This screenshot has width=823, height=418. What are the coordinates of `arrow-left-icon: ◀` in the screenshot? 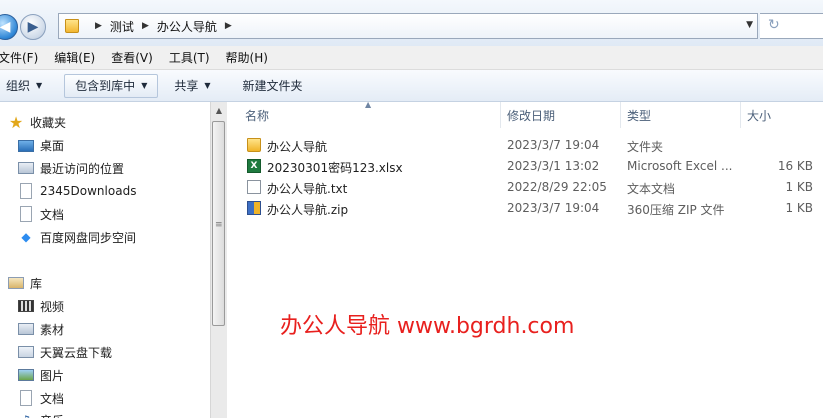 It's located at (5, 27).